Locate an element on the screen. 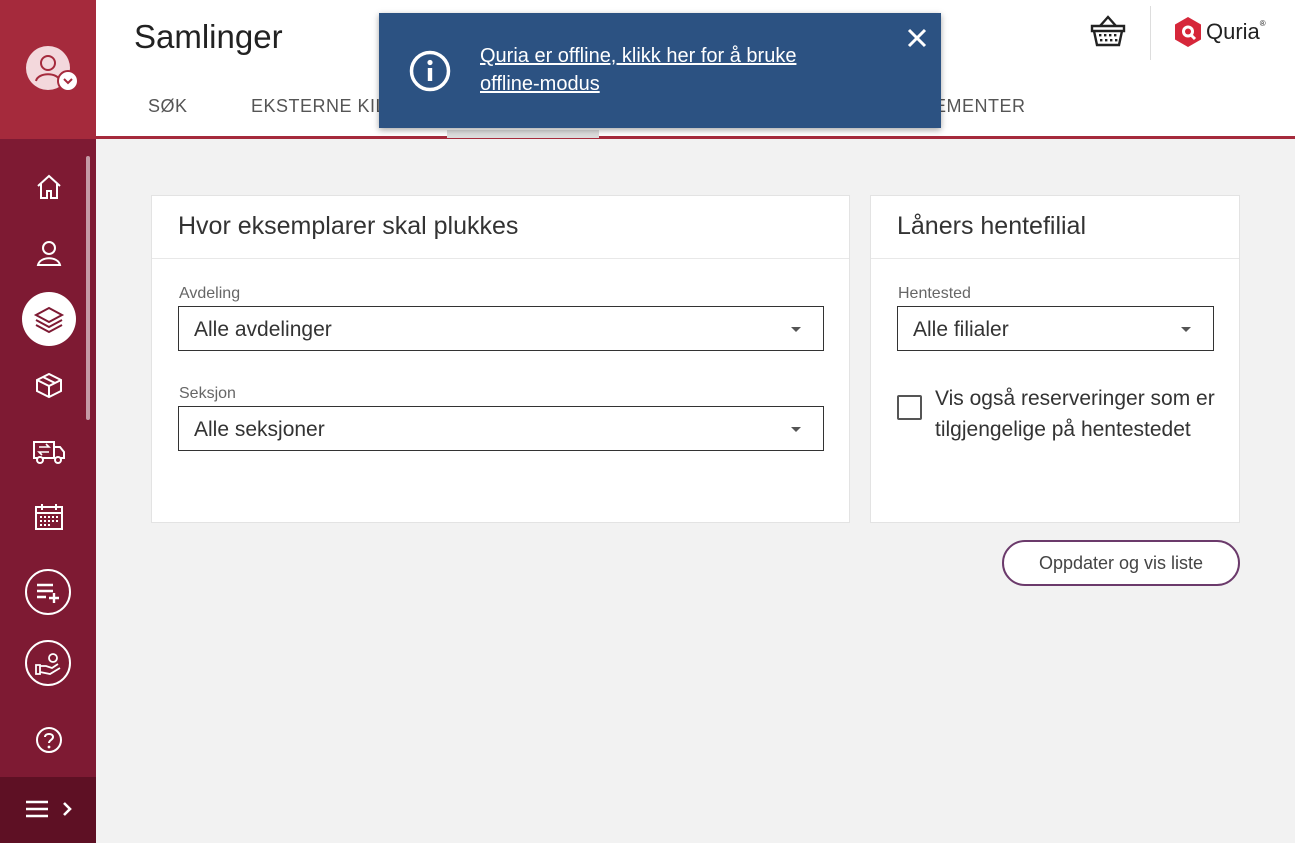  brand-name-text: Quria is located at coordinates (1233, 31).